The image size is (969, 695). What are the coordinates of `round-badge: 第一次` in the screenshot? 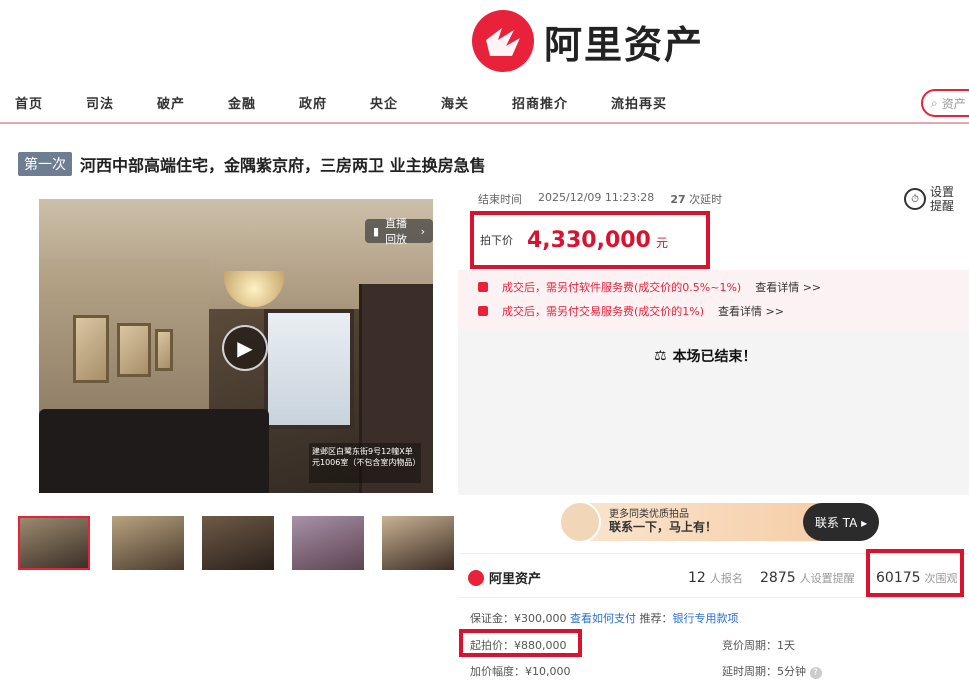 It's located at (45, 164).